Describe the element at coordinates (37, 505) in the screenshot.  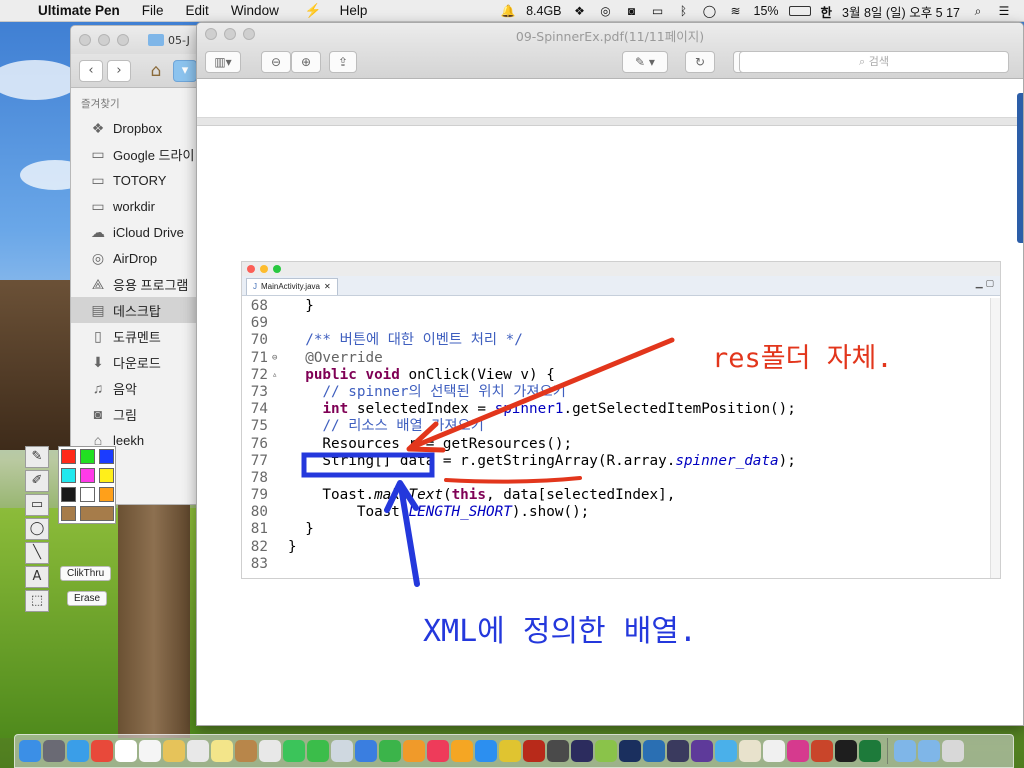
I see `rectangle-tool-icon: ▭` at that location.